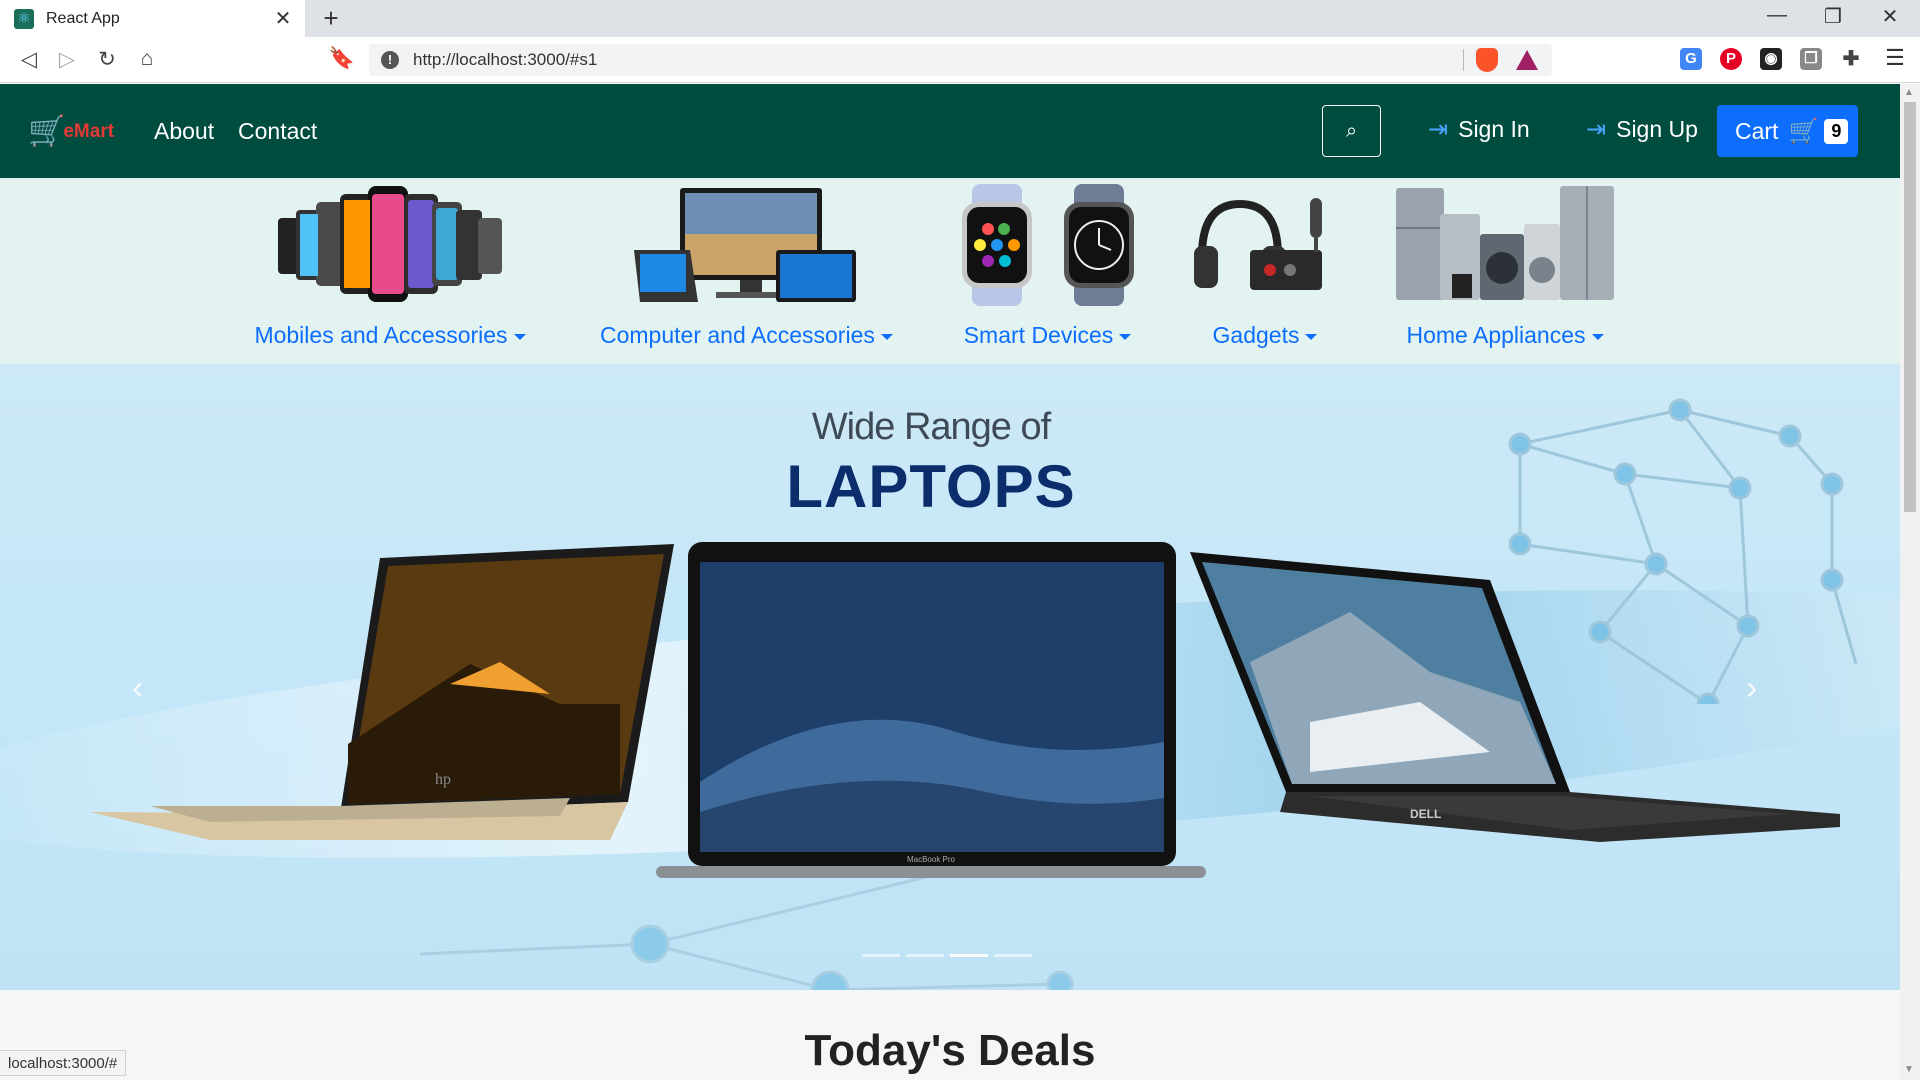  I want to click on sign-in-button: ⇥ Sign In, so click(1479, 129).